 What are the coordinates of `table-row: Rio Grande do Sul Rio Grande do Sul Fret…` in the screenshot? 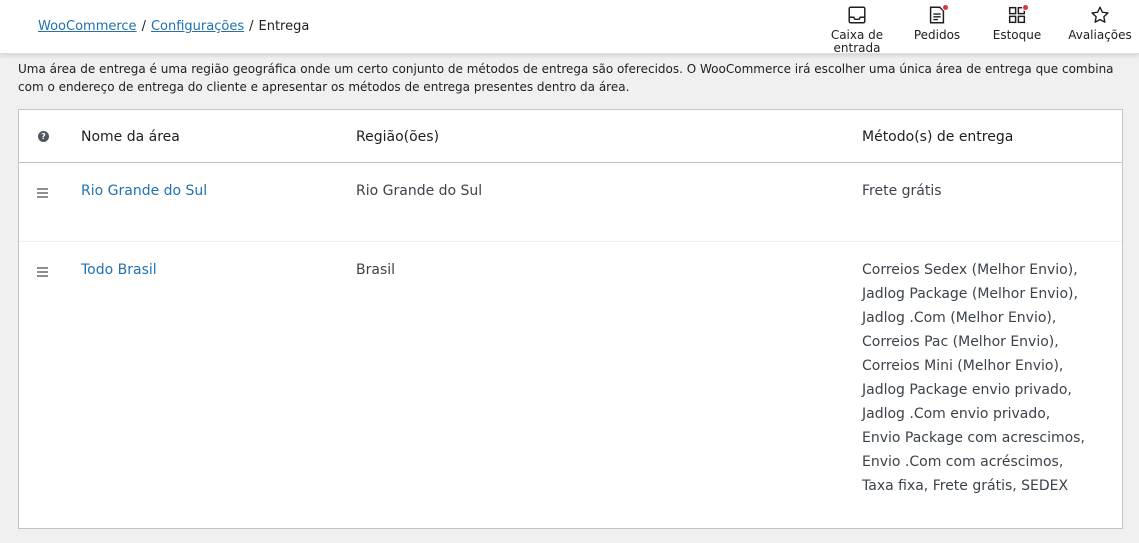 It's located at (570, 203).